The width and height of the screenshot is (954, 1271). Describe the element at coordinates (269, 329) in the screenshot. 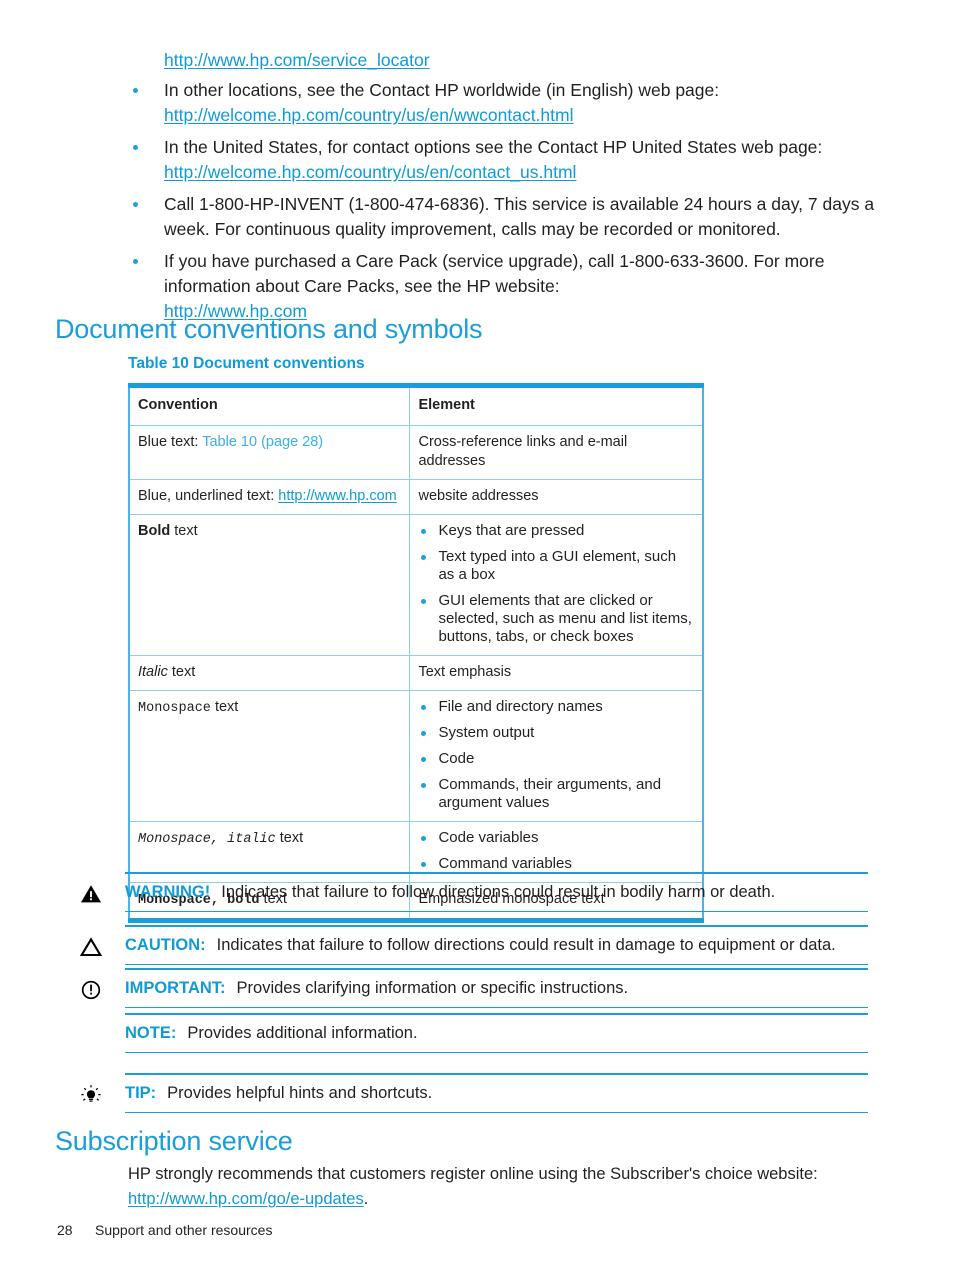

I see `section-heading-document-conventions: Document conventions and symbols` at that location.